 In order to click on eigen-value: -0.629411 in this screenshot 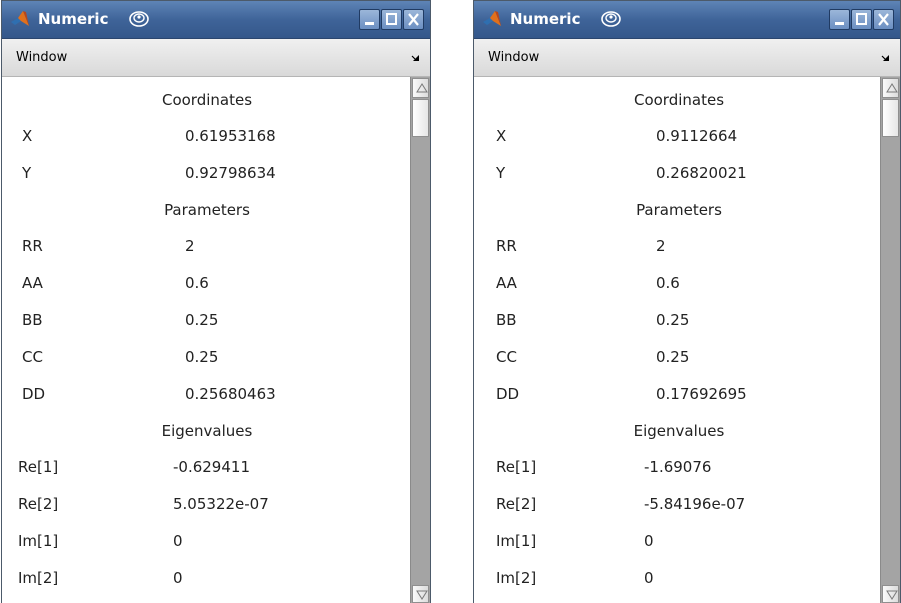, I will do `click(211, 467)`.